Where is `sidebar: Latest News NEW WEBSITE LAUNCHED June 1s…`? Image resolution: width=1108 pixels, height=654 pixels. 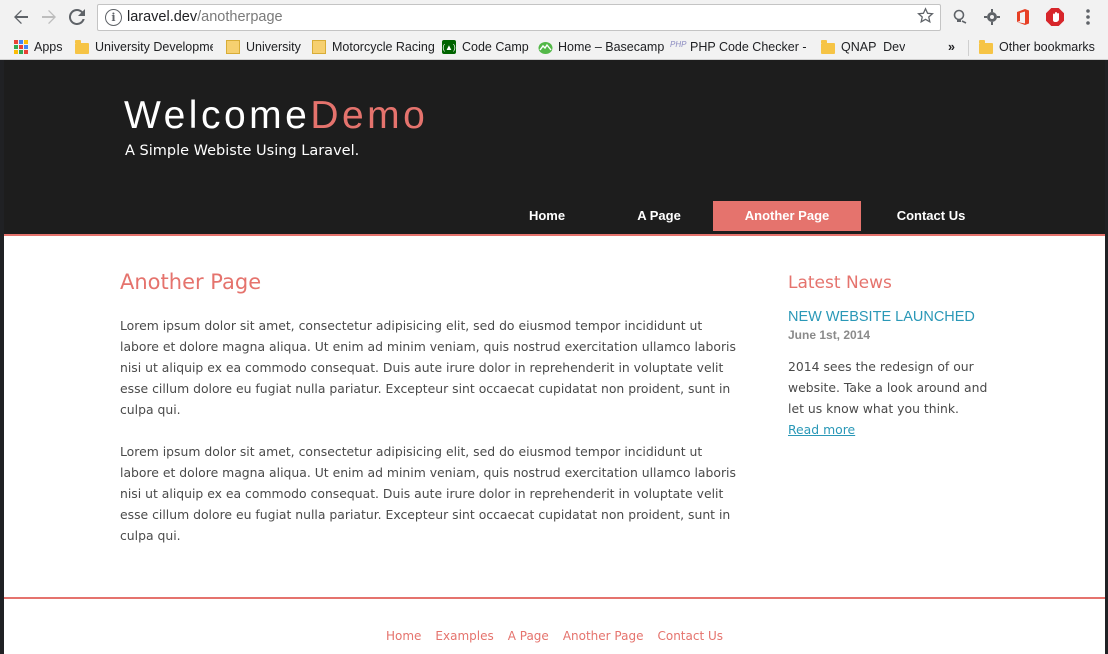 sidebar: Latest News NEW WEBSITE LAUNCHED June 1s… is located at coordinates (888, 356).